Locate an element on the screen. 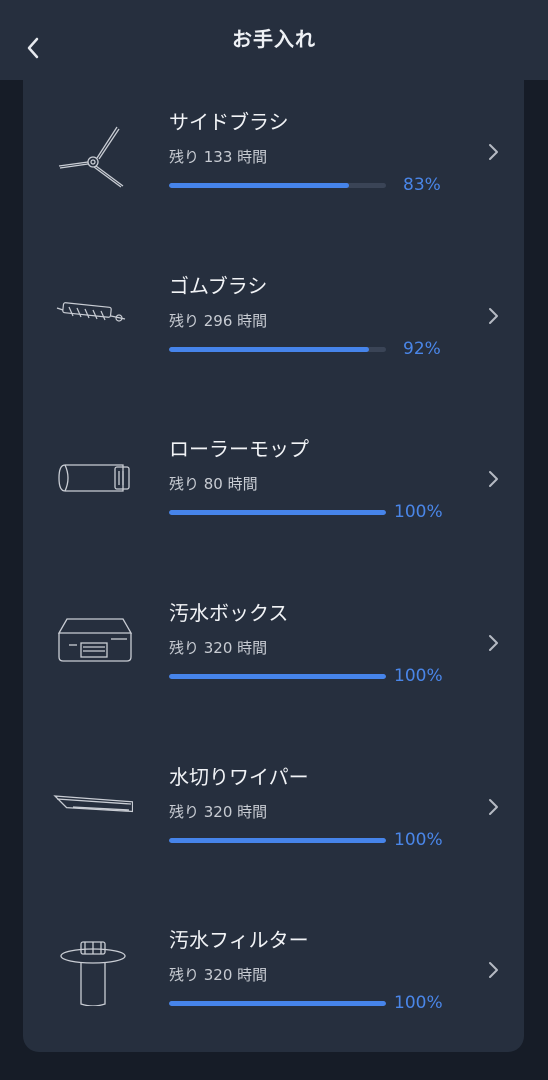 This screenshot has height=1080, width=548. item-name: ゴムブラシ is located at coordinates (218, 286).